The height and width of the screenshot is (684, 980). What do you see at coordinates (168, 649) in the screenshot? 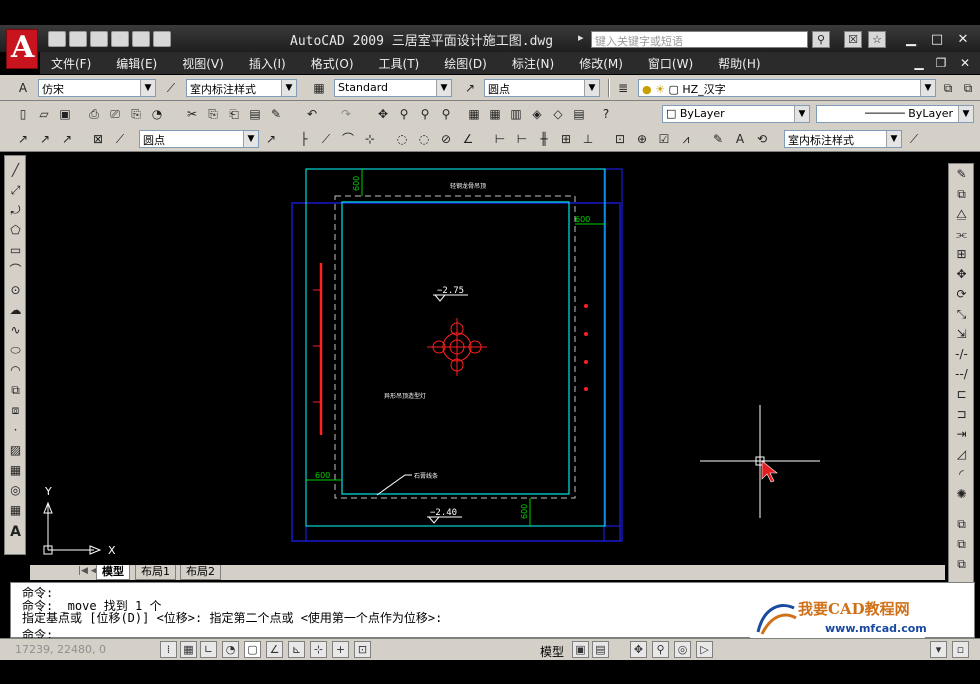
I see `snap-icon: ⁞` at bounding box center [168, 649].